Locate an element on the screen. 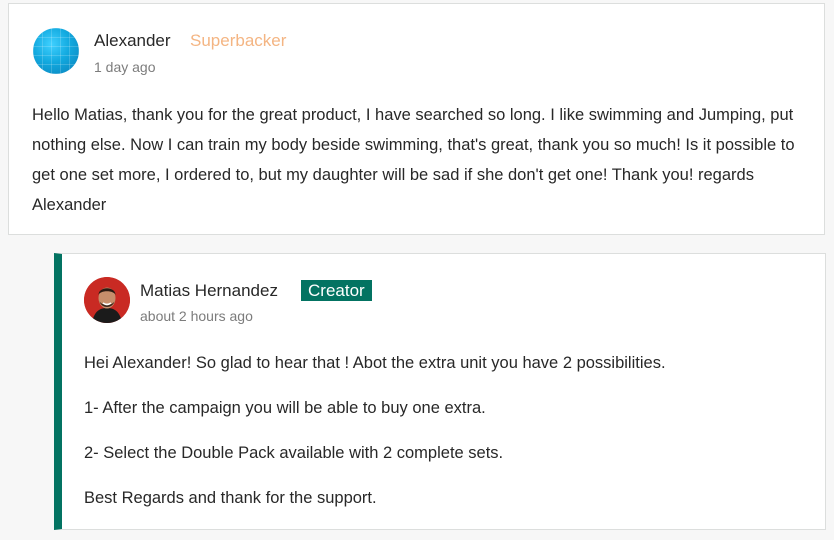 This screenshot has width=834, height=540. reply-author-name: Matias Hernandez is located at coordinates (209, 291).